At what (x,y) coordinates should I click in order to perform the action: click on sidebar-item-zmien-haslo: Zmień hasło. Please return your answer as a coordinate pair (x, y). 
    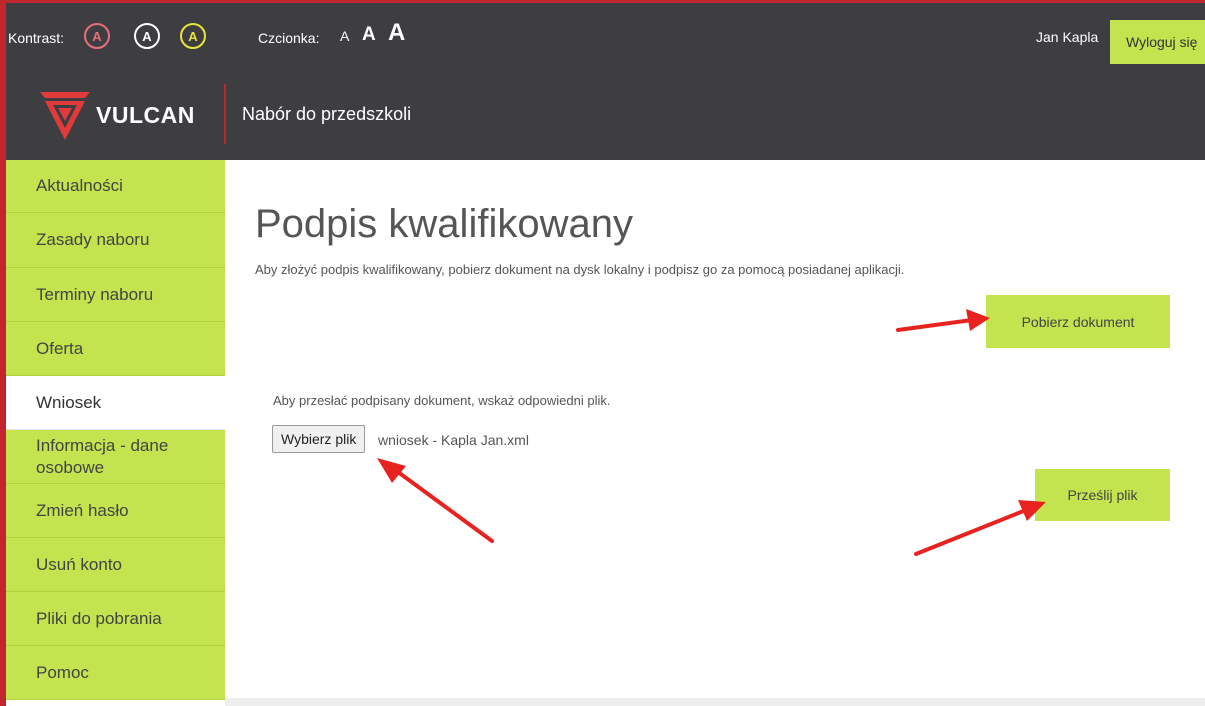
    Looking at the image, I should click on (115, 511).